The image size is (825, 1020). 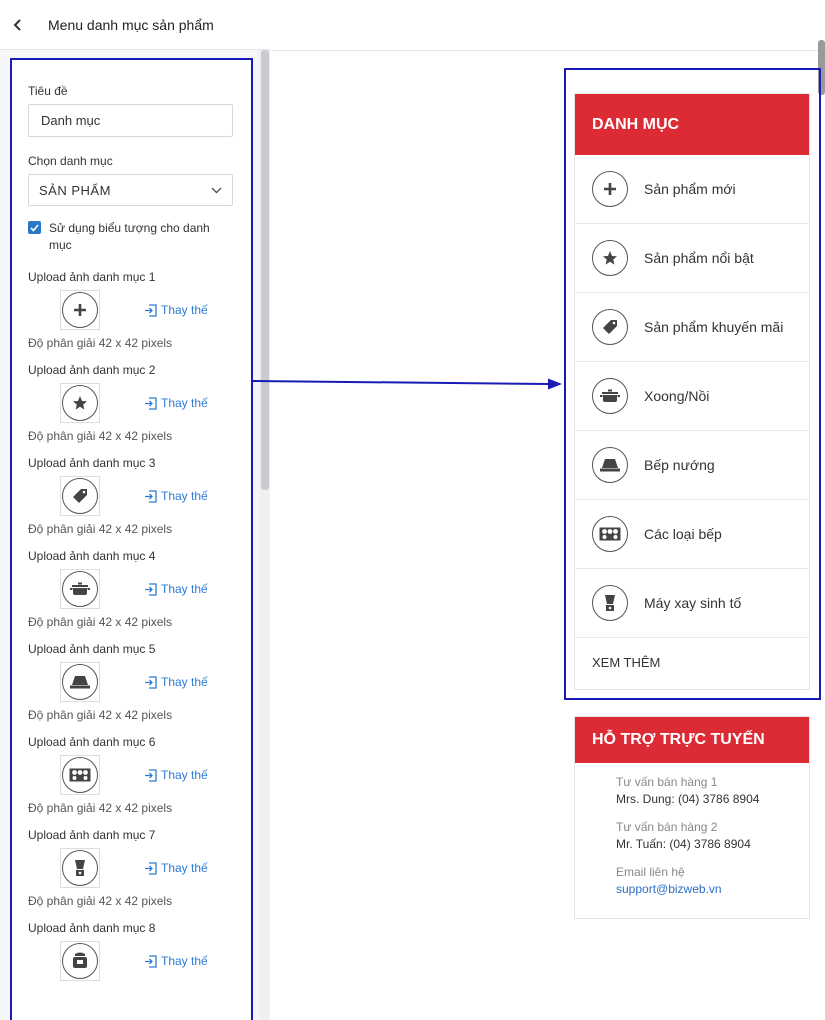 I want to click on upload-label: Upload ảnh danh mục 2, so click(x=92, y=370).